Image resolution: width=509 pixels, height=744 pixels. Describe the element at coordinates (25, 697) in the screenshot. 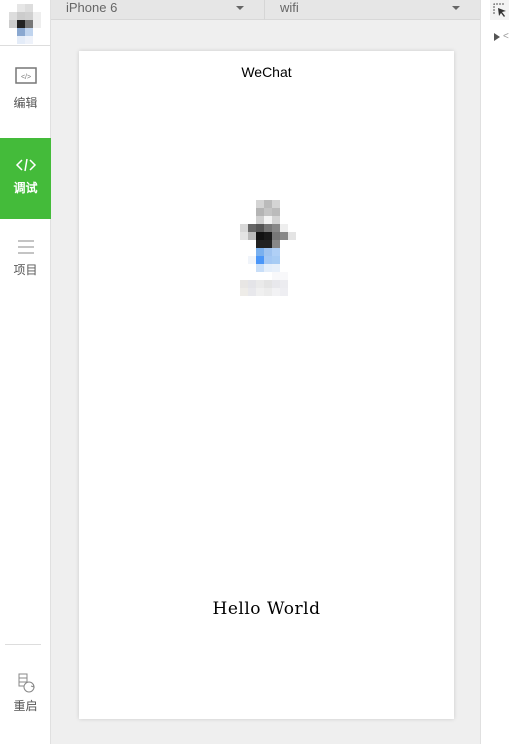

I see `restart-button: 重启` at that location.